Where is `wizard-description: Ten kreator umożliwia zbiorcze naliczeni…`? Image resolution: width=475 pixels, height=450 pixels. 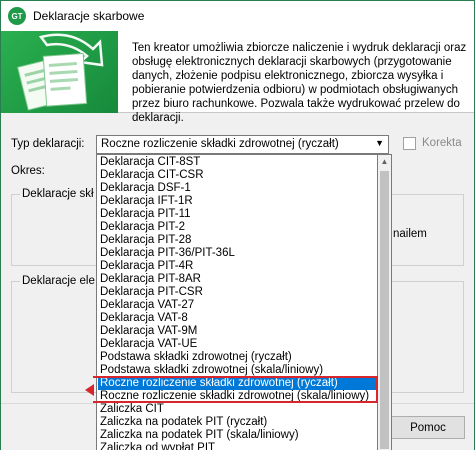 wizard-description: Ten kreator umożliwia zbiorcze naliczeni… is located at coordinates (299, 83).